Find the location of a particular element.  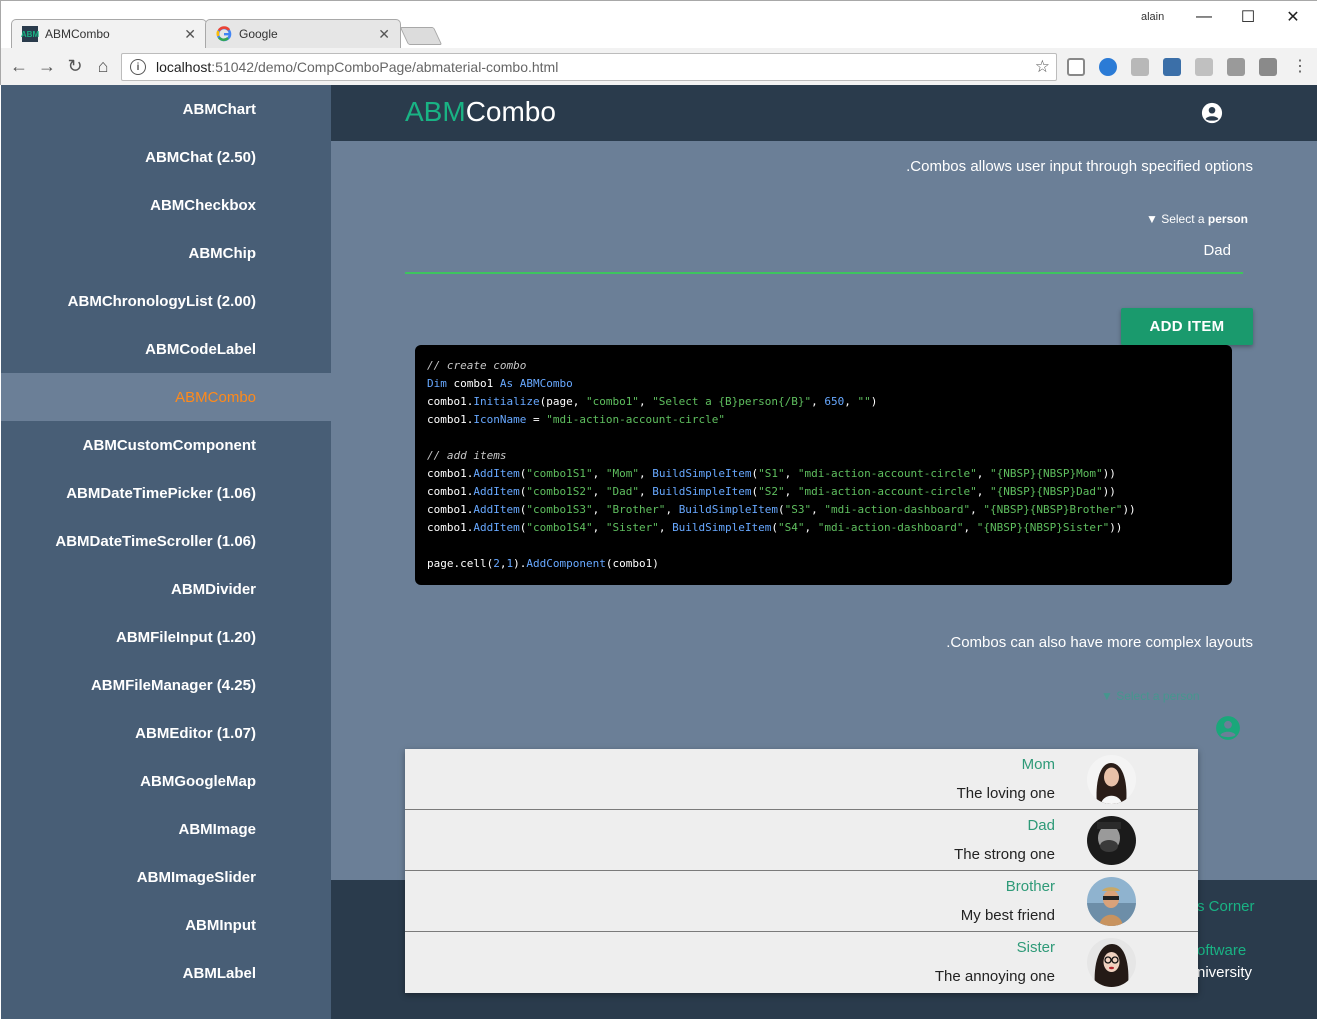

add-item-button: ADD ITEM is located at coordinates (1187, 326).